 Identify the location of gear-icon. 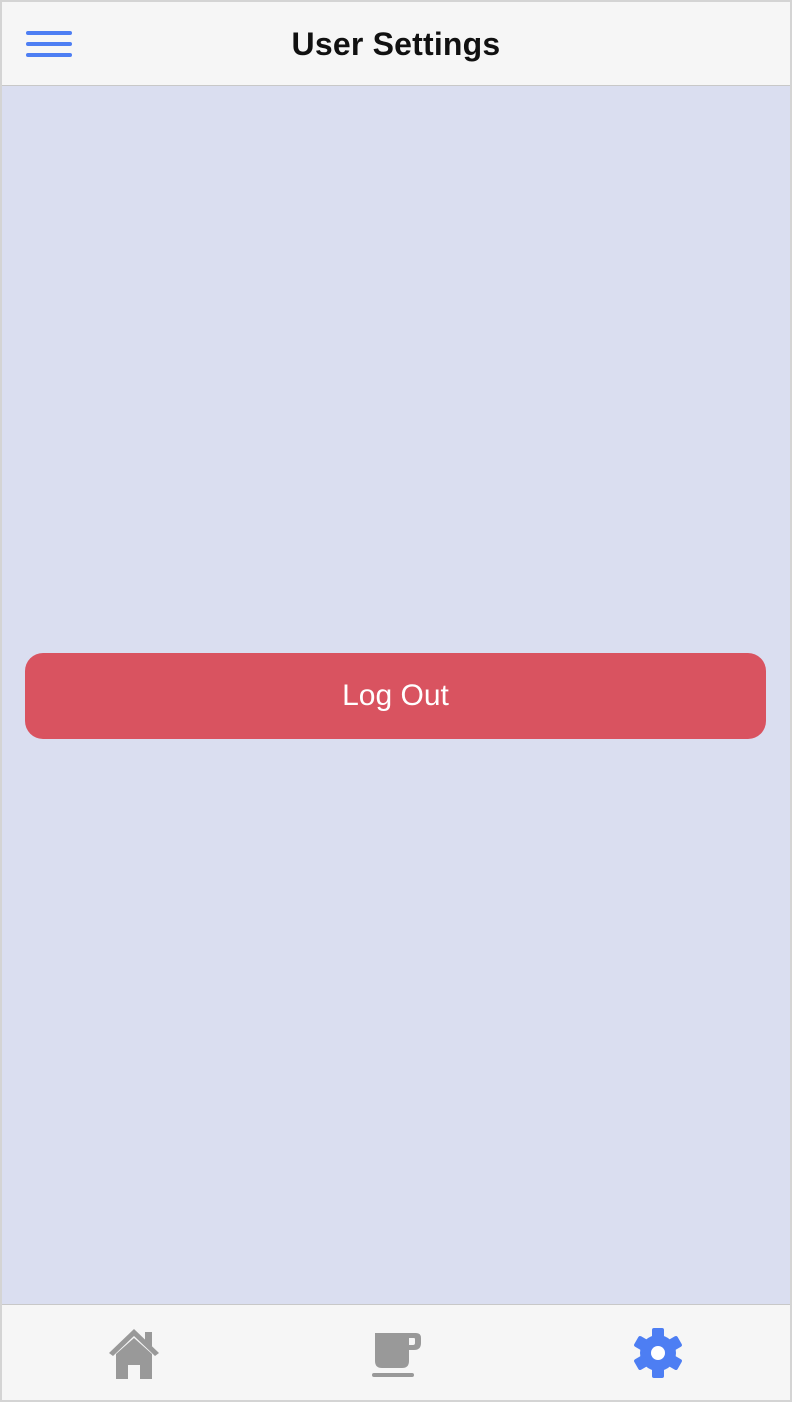
(658, 1353).